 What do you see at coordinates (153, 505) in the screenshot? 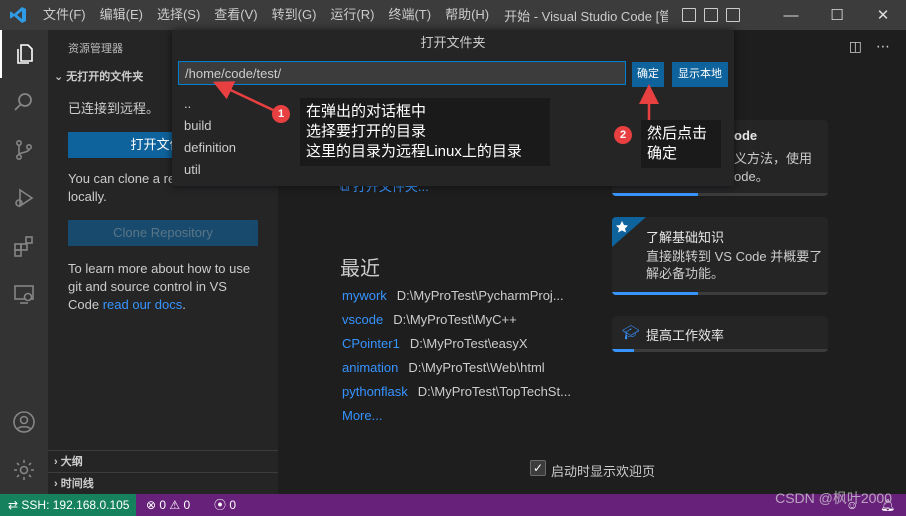
I see `error-icon: ⊗` at bounding box center [153, 505].